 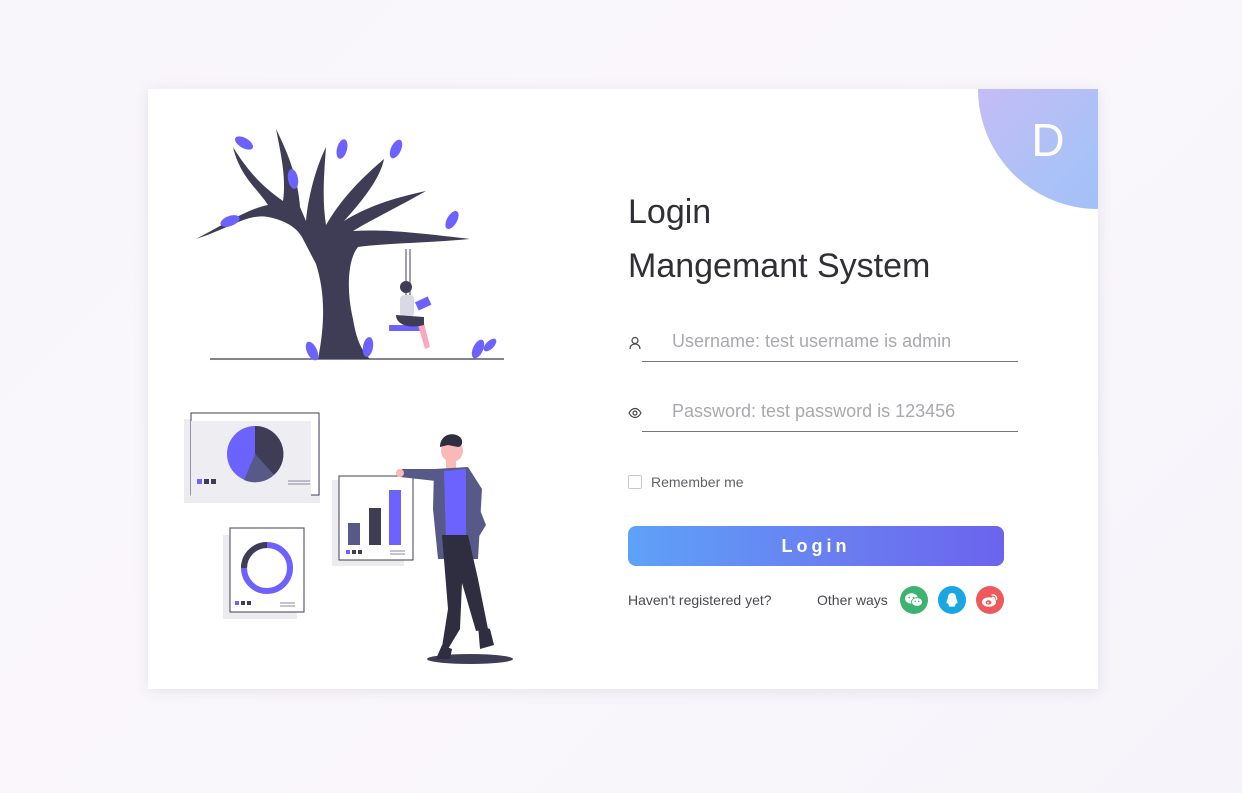 What do you see at coordinates (406, 287) in the screenshot?
I see `girl-head` at bounding box center [406, 287].